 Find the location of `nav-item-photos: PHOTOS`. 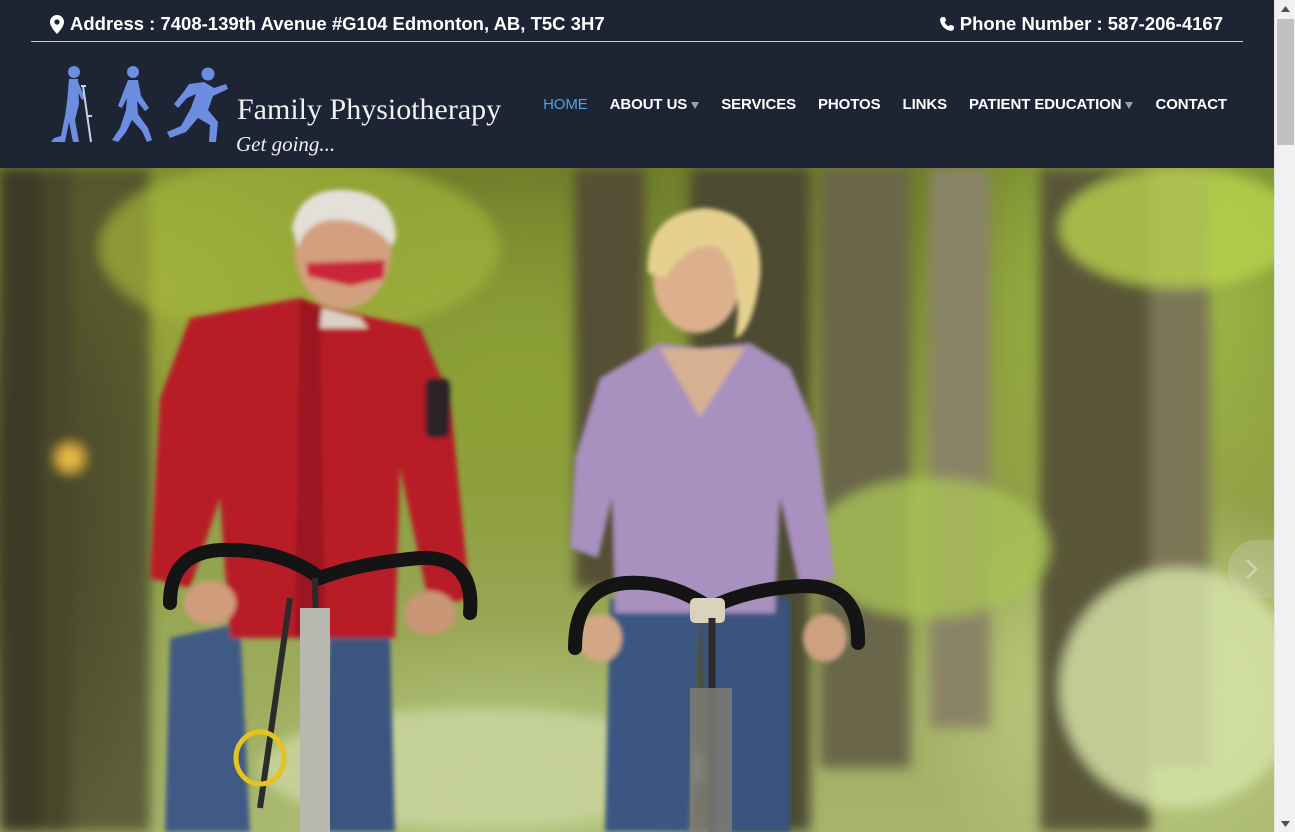

nav-item-photos: PHOTOS is located at coordinates (849, 105).